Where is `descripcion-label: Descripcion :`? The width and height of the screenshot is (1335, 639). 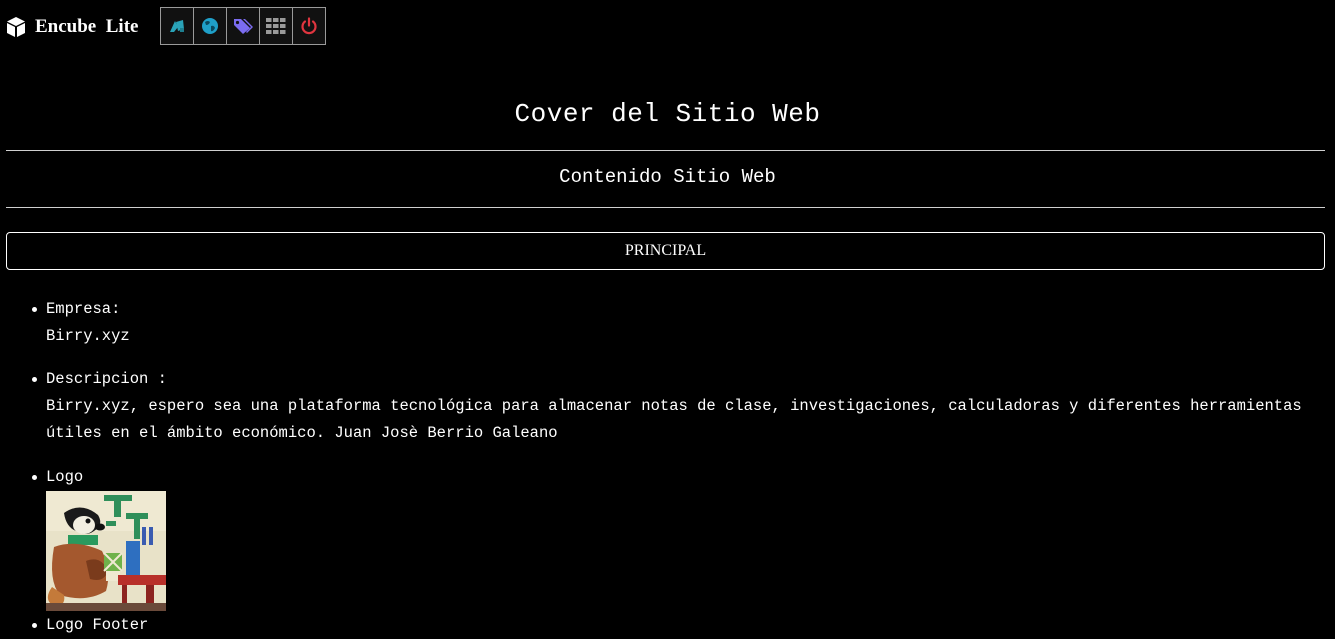
descripcion-label: Descripcion : is located at coordinates (106, 379).